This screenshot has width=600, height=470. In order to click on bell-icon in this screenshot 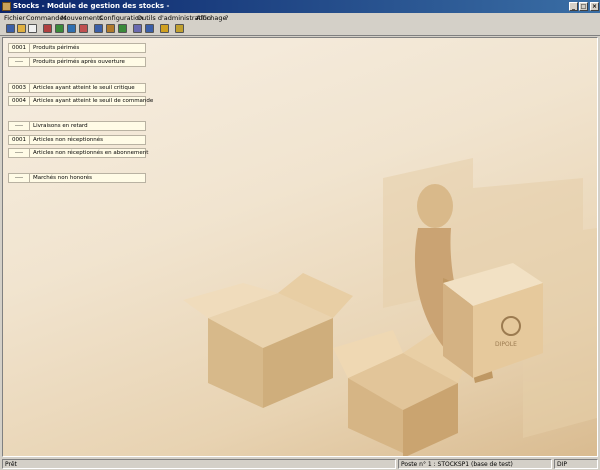, I will do `click(164, 28)`.